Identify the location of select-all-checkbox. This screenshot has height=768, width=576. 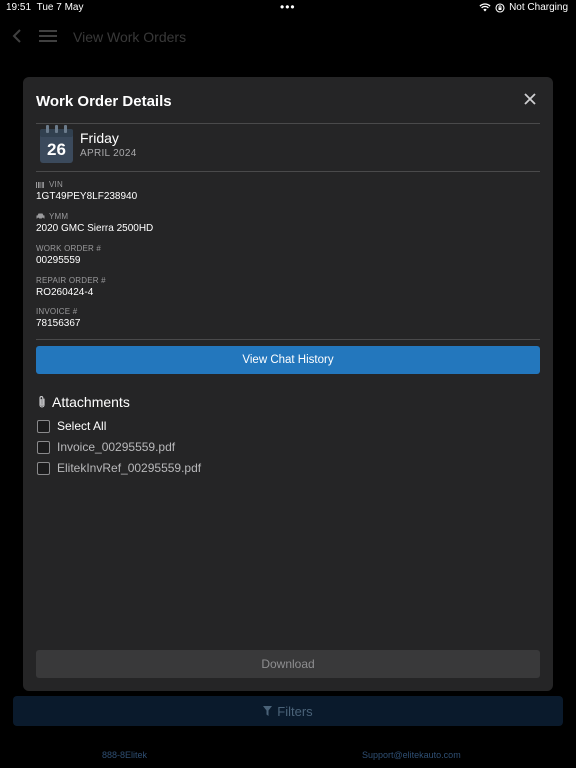
(43, 426).